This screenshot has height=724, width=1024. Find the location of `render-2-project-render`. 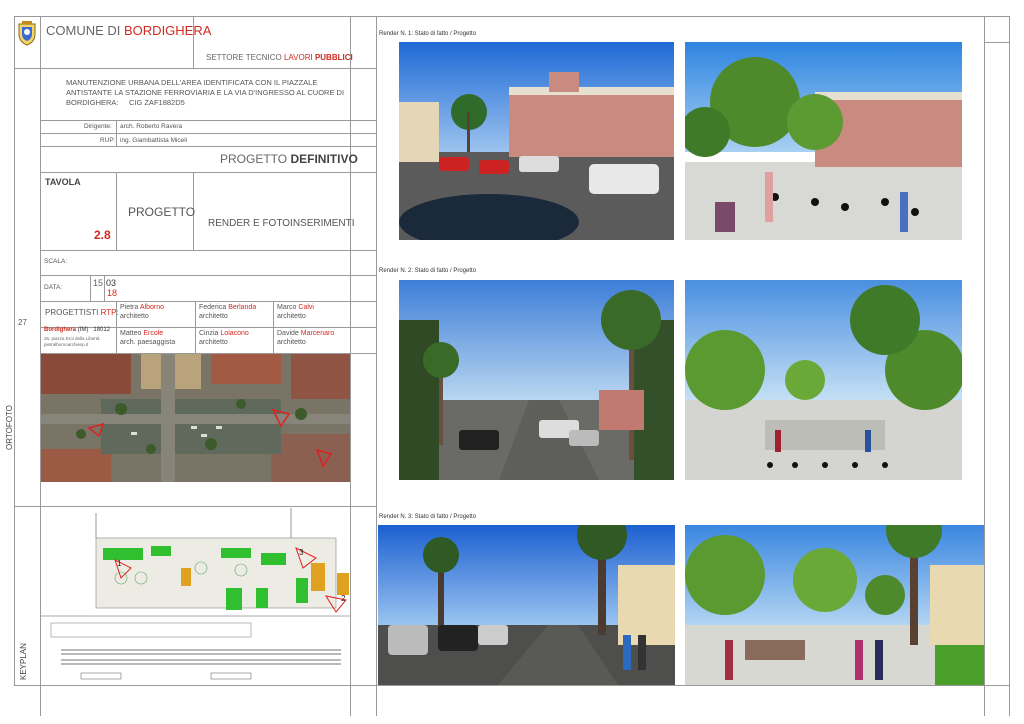

render-2-project-render is located at coordinates (823, 380).